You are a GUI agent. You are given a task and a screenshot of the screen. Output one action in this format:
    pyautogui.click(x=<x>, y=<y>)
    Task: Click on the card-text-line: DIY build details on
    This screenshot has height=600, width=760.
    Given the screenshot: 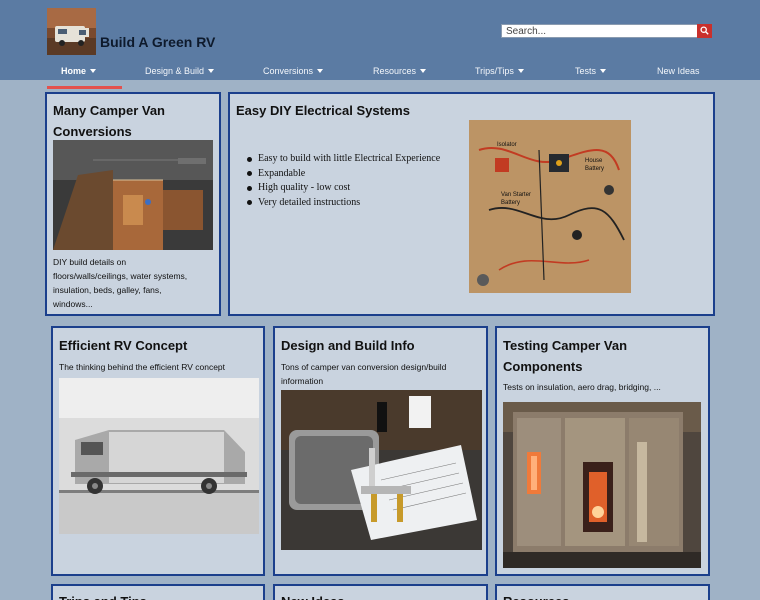 What is the action you would take?
    pyautogui.click(x=90, y=262)
    